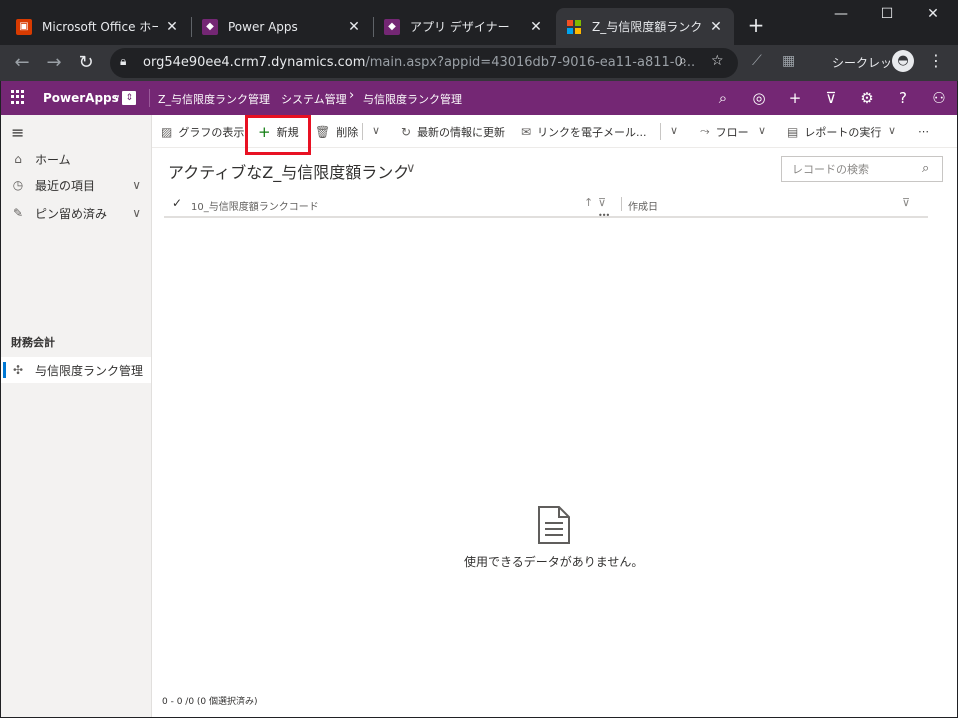  Describe the element at coordinates (214, 99) in the screenshot. I see `breadcrumb-app: Z_与信限度ランク管理` at that location.